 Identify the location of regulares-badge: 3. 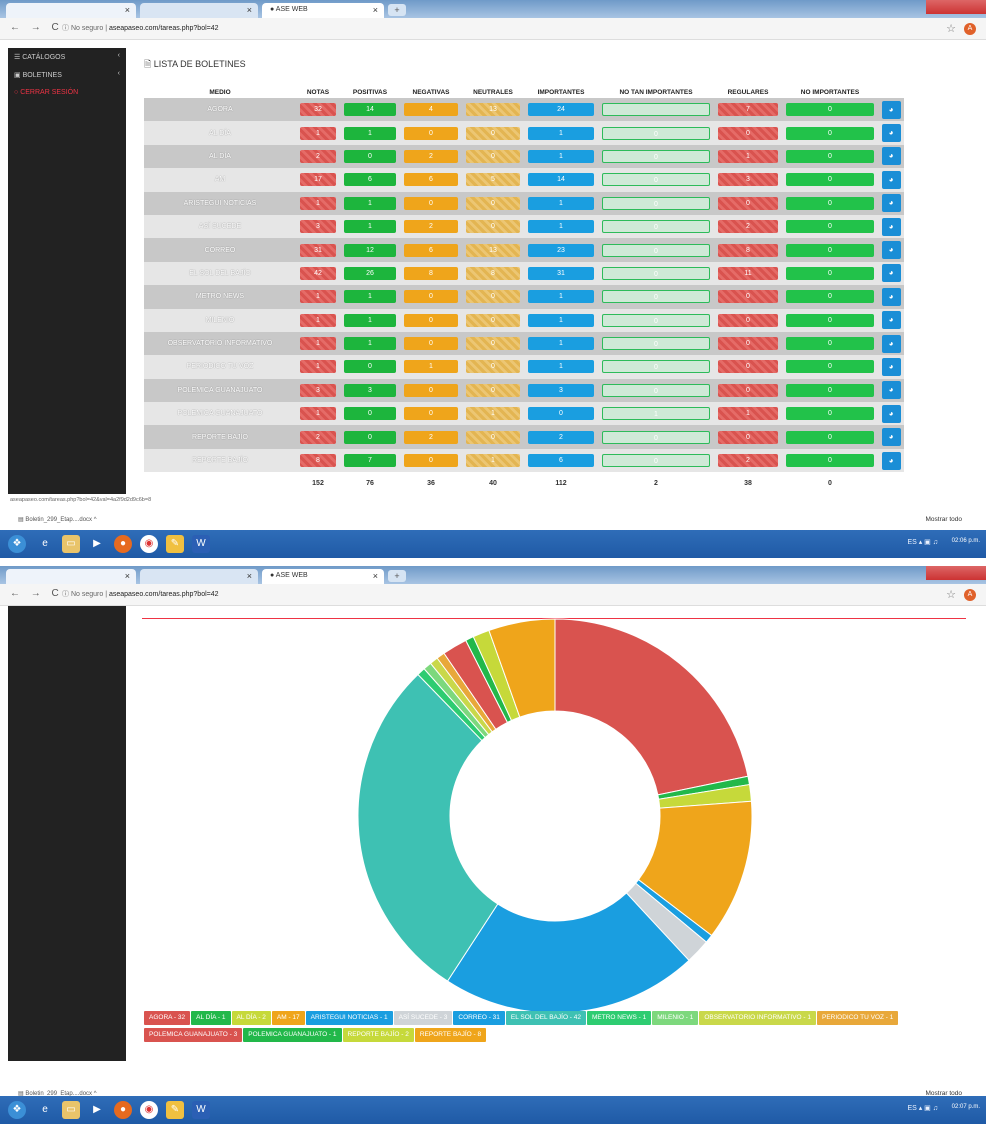
(748, 180).